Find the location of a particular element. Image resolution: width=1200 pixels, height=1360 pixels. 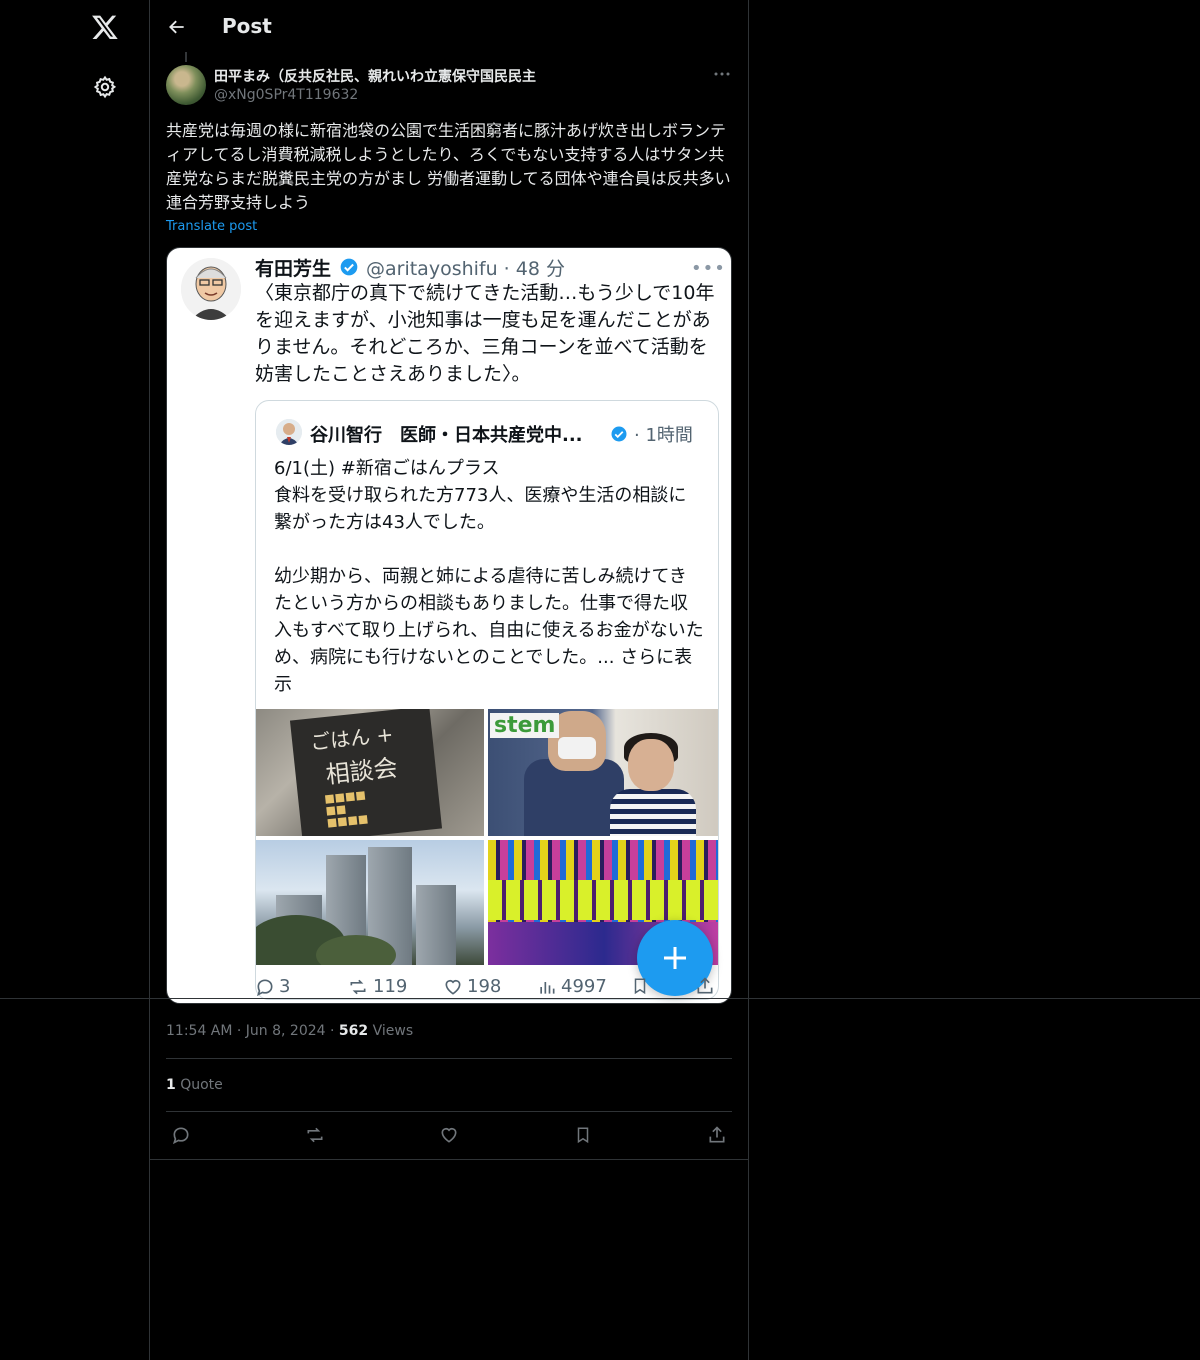

overlay-line is located at coordinates (600, 998).